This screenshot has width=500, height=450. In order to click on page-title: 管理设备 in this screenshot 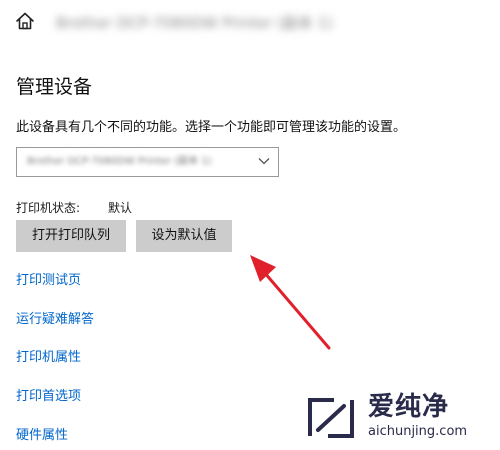, I will do `click(54, 87)`.